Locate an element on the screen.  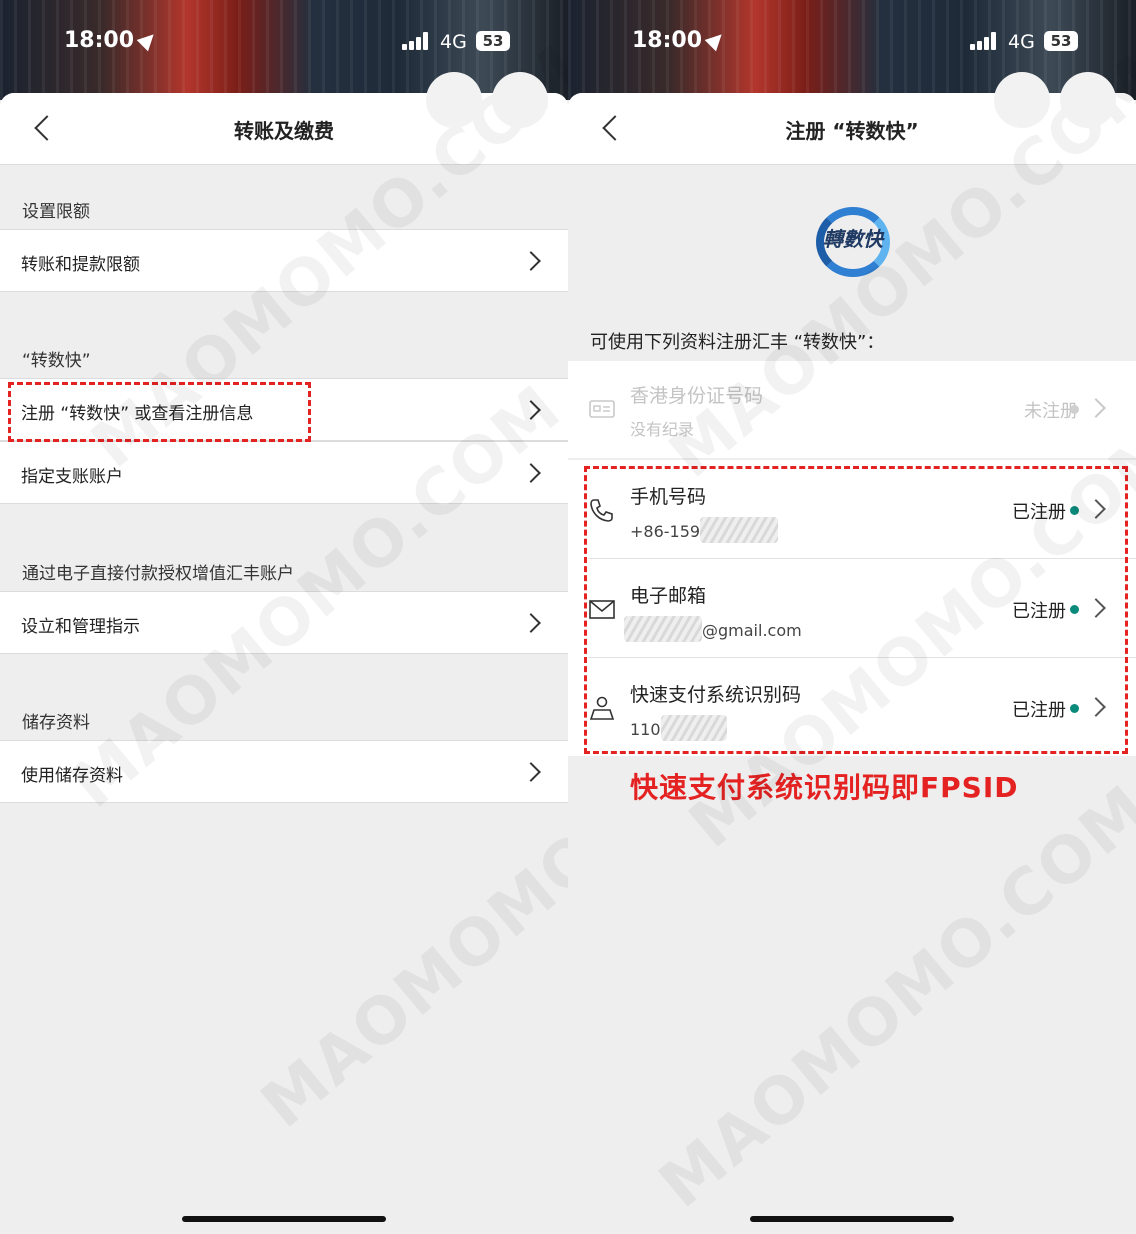
item-title: 香港身份证号码 is located at coordinates (697, 396).